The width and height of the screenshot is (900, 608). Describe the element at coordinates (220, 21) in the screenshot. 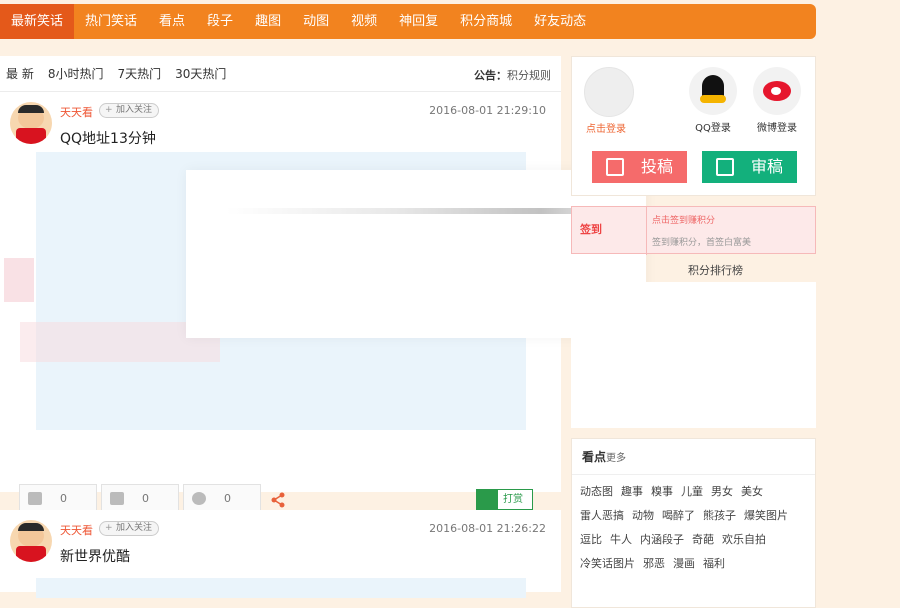

I see `nav-item-jokes: 段子` at that location.